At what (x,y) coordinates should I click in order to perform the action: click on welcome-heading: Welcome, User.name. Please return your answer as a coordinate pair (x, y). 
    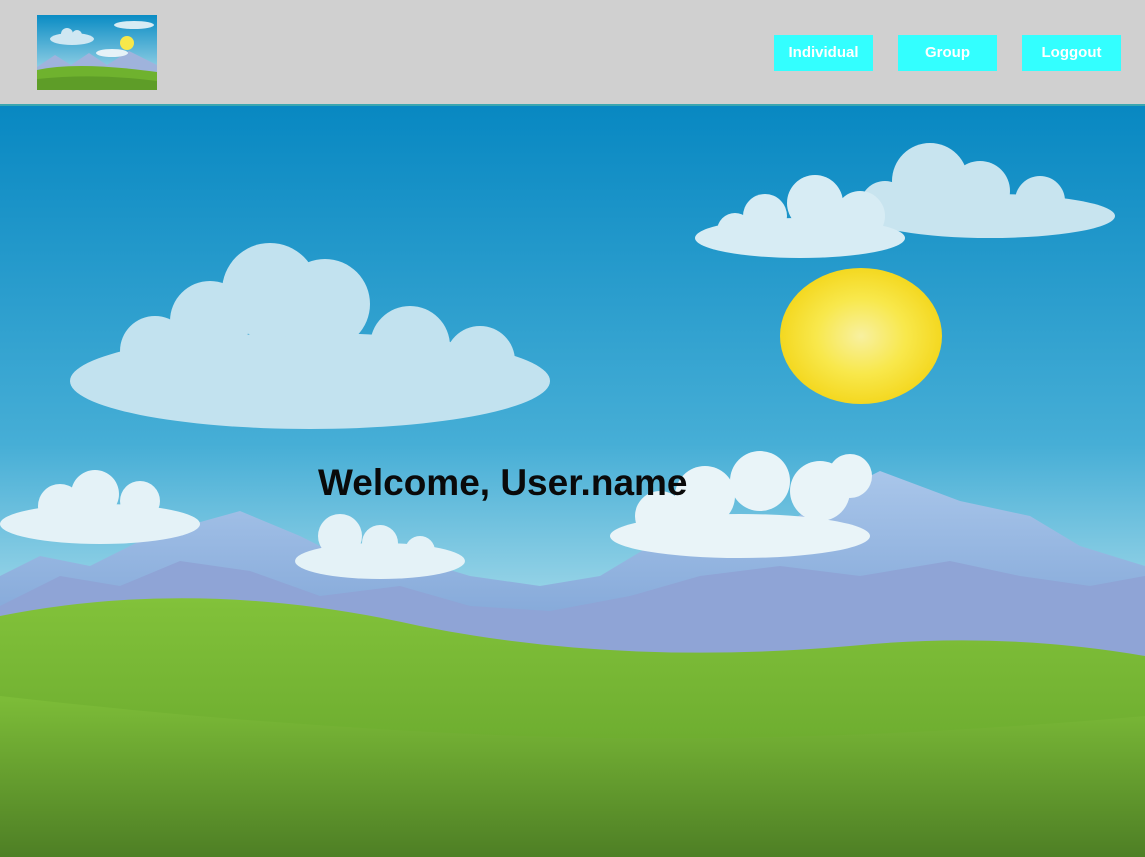
    Looking at the image, I should click on (503, 482).